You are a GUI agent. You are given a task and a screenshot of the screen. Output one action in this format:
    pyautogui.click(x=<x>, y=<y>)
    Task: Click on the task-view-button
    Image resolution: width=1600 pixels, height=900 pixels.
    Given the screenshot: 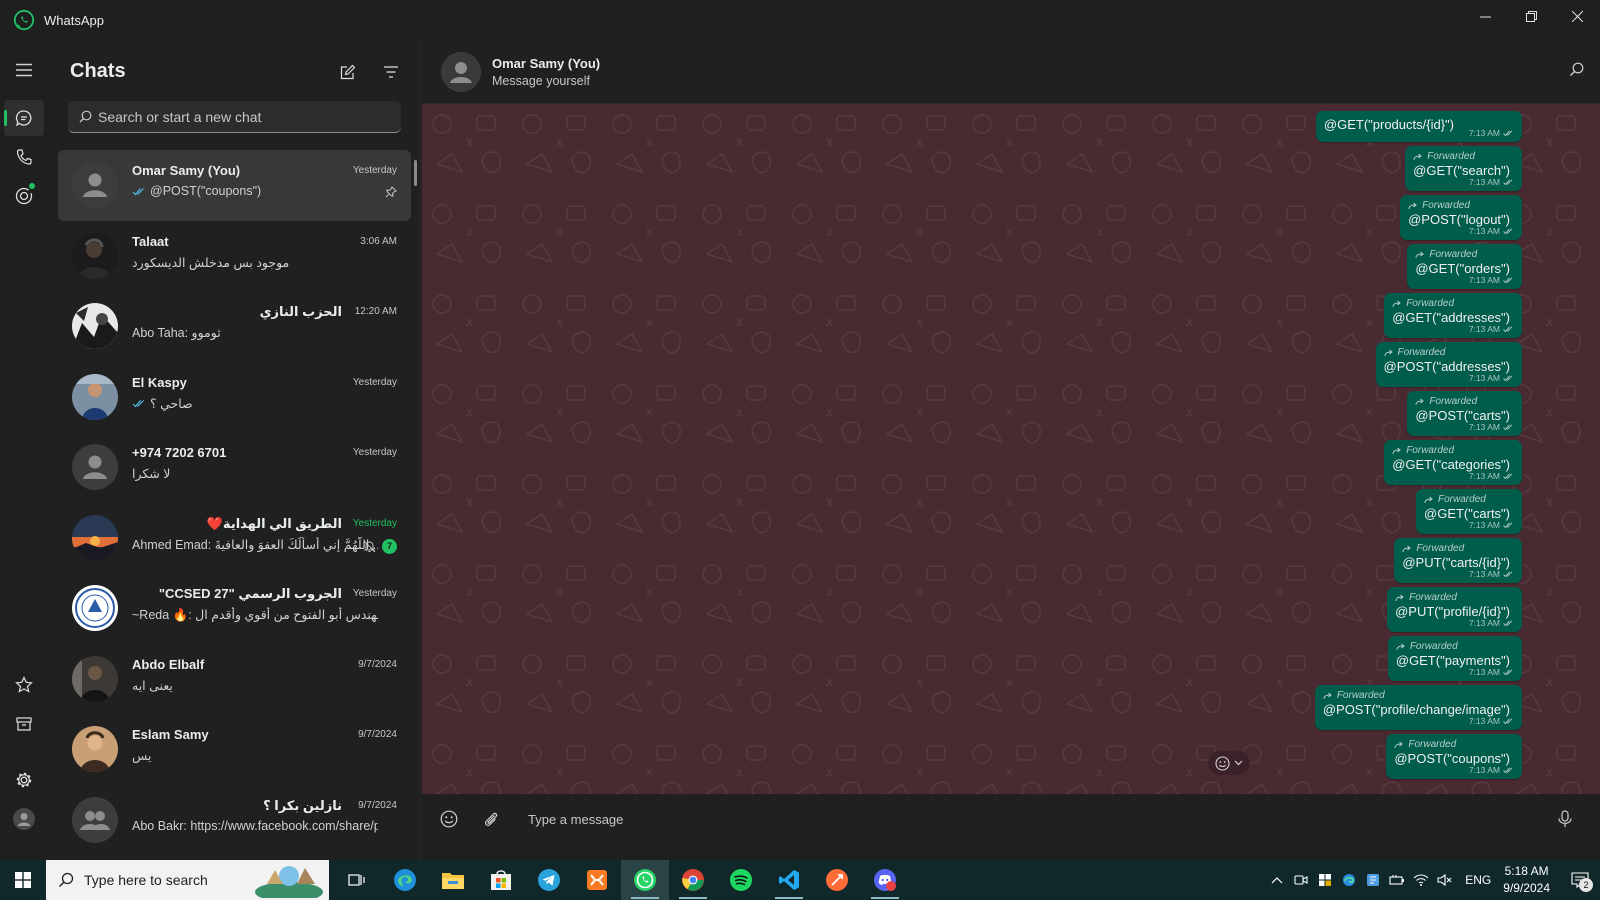 What is the action you would take?
    pyautogui.click(x=357, y=880)
    